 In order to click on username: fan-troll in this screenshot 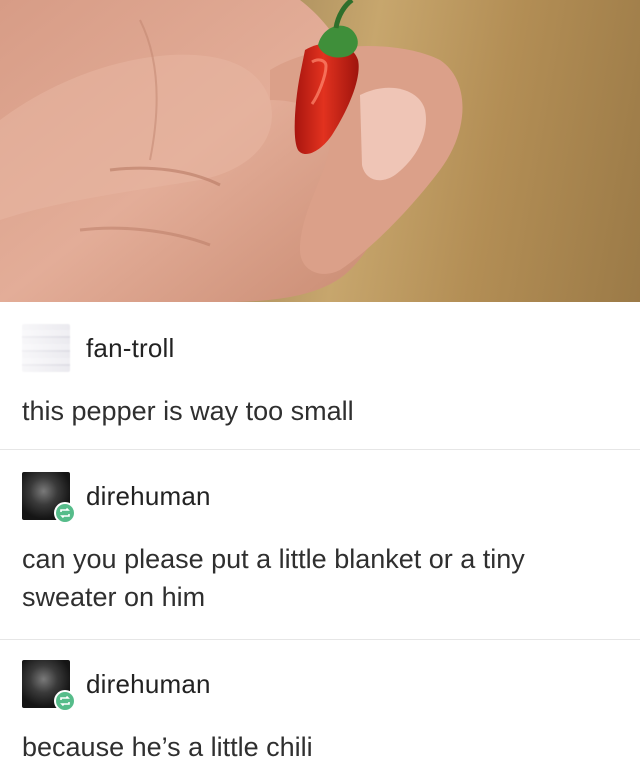, I will do `click(130, 348)`.